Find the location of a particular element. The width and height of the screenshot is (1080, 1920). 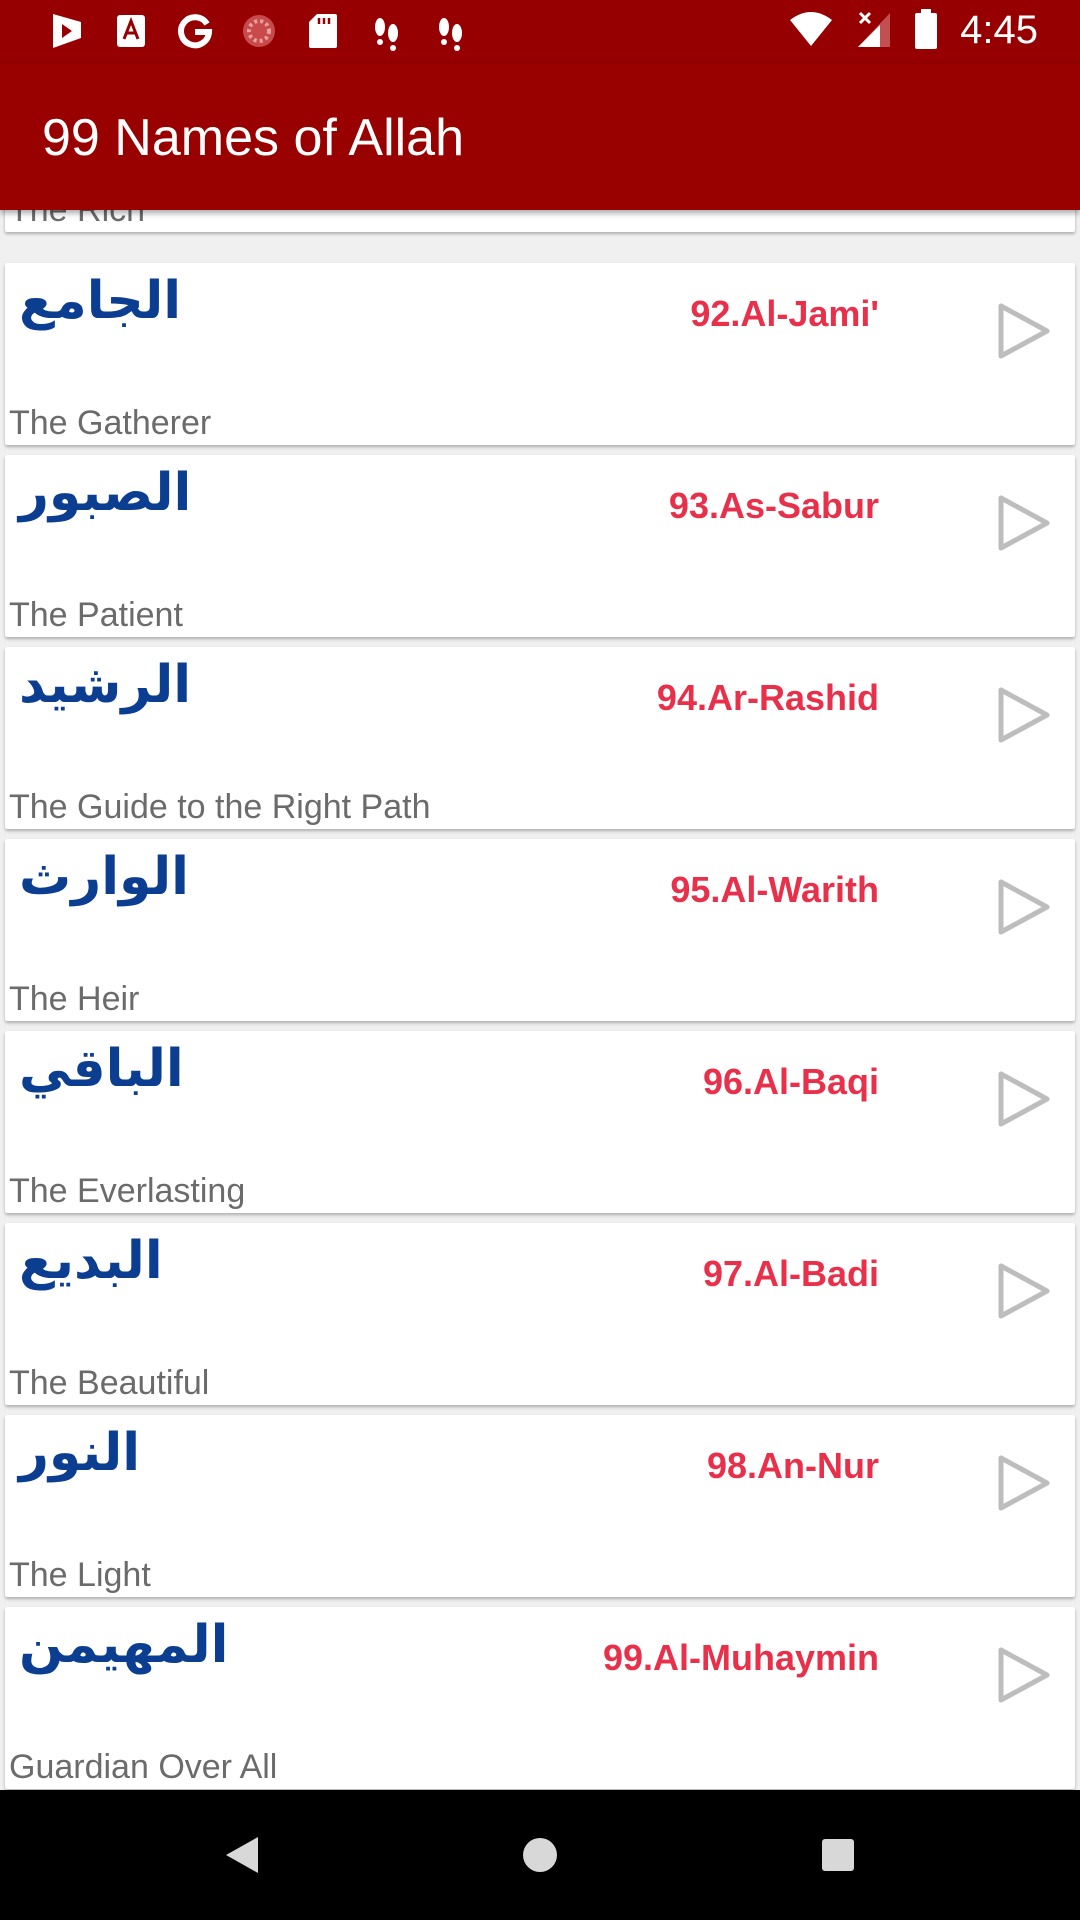

navigation-bar is located at coordinates (540, 1855).